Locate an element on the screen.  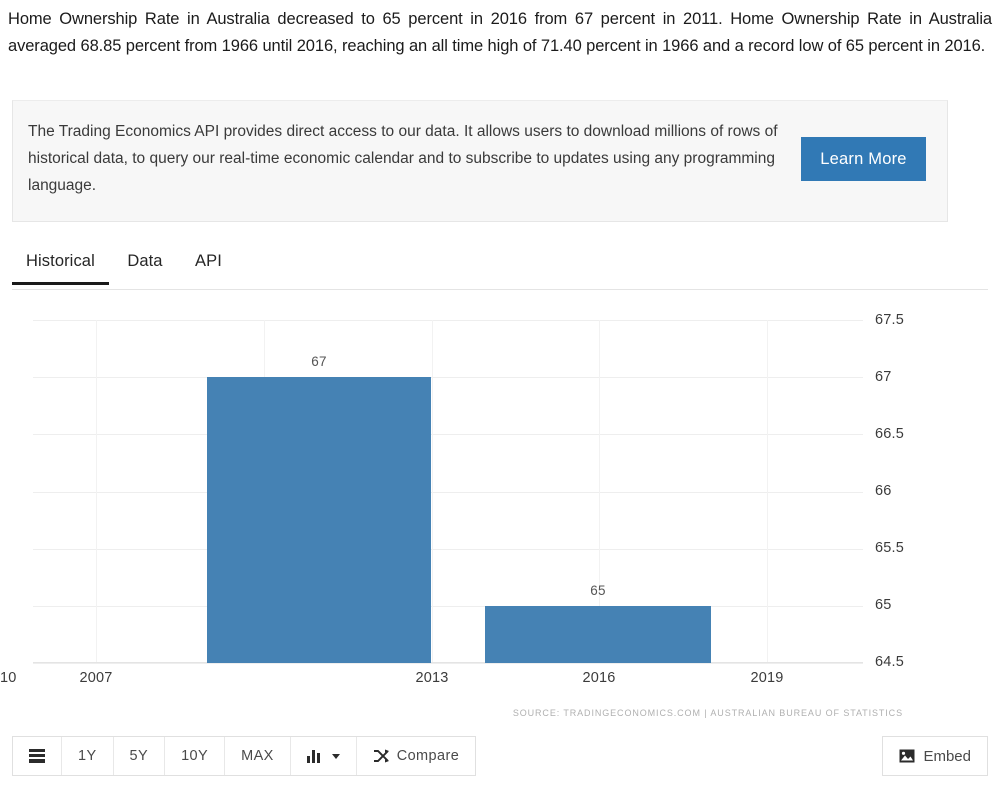
tab-api: API is located at coordinates (208, 265).